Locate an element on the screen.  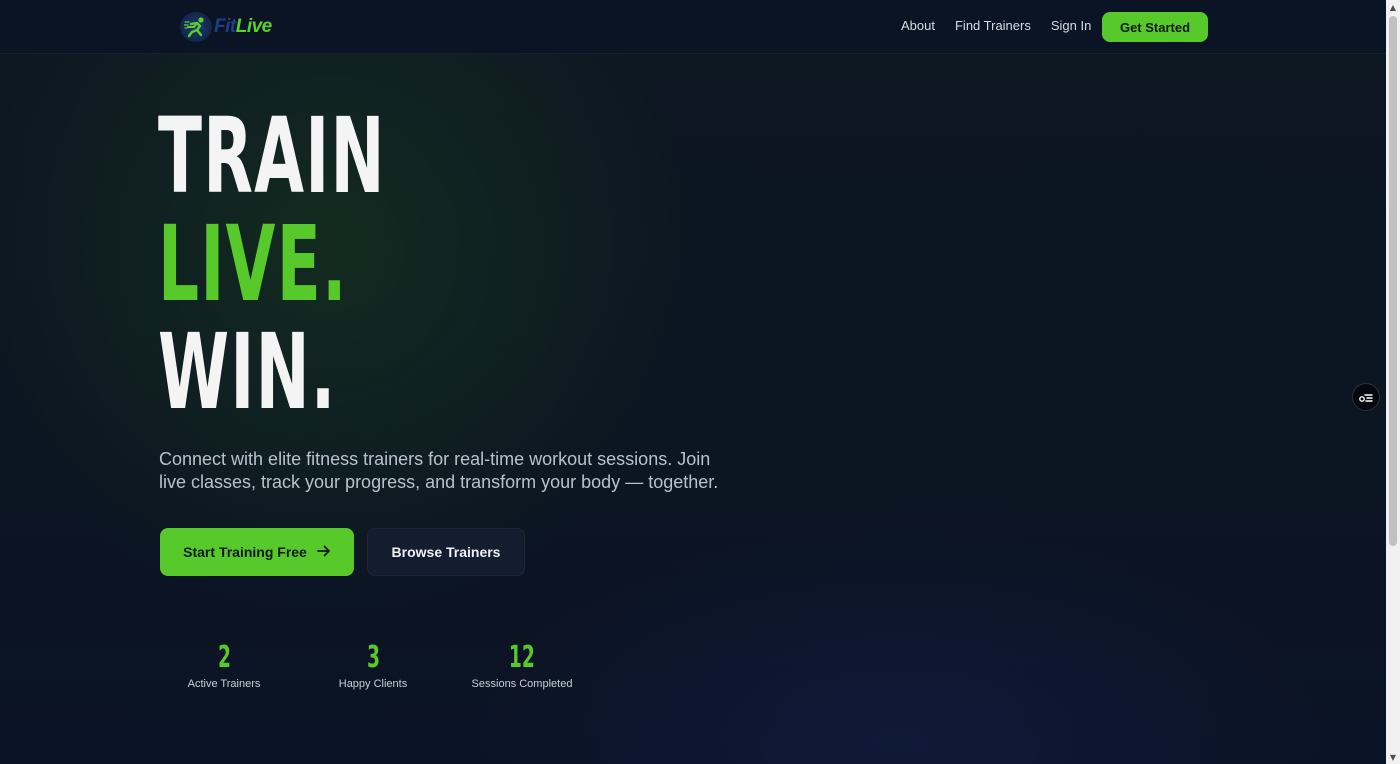
stat-value: 3 is located at coordinates (373, 657).